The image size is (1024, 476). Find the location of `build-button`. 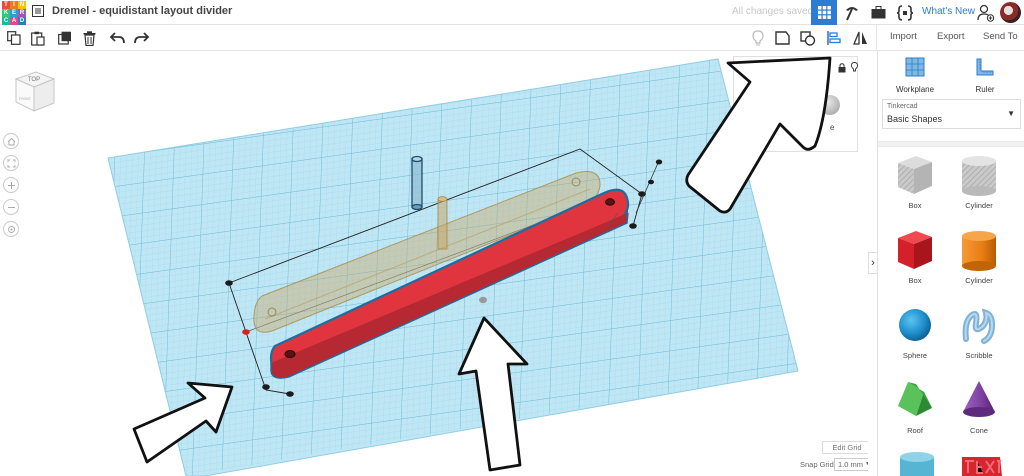

build-button is located at coordinates (852, 12).